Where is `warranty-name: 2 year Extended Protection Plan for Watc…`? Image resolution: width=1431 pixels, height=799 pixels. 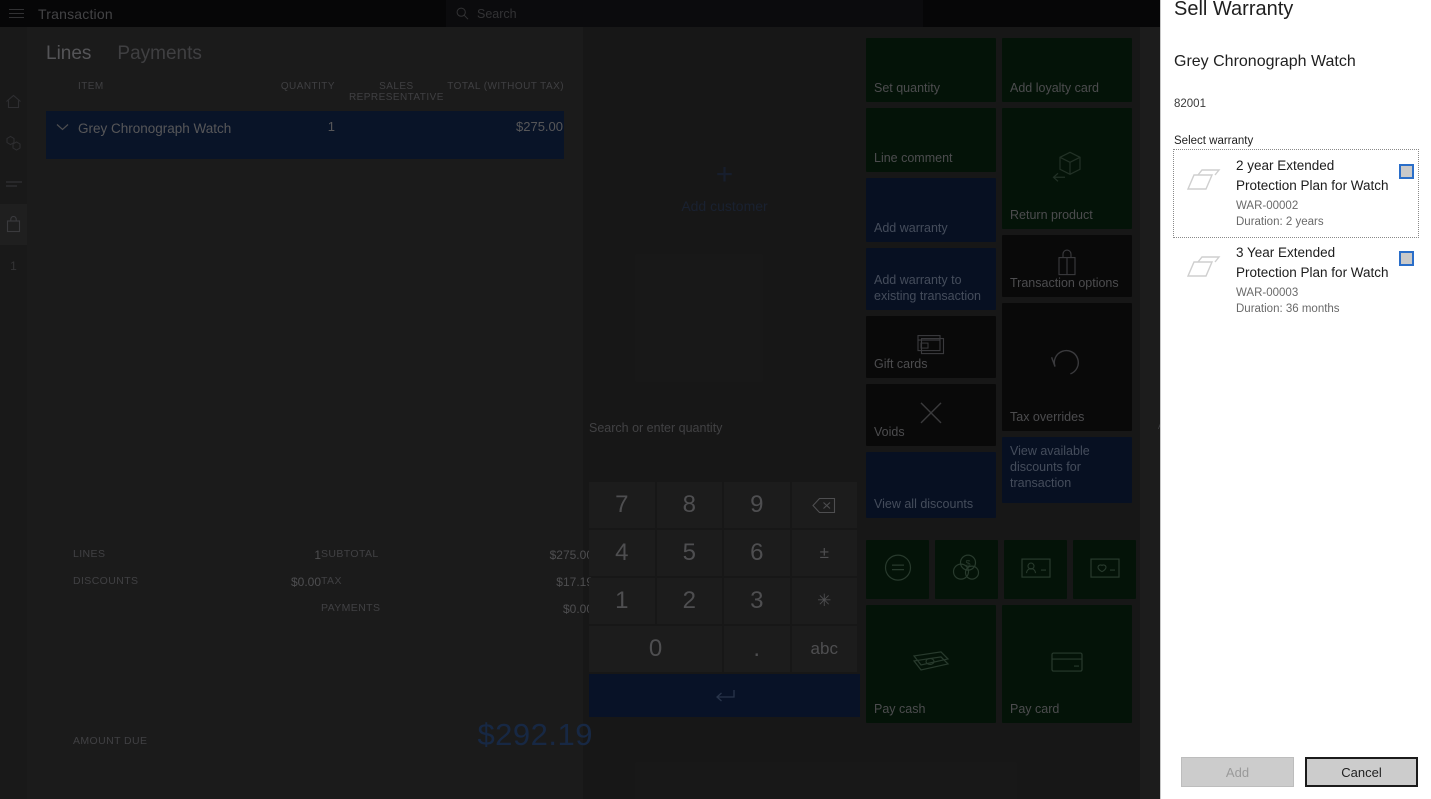 warranty-name: 2 year Extended Protection Plan for Watc… is located at coordinates (1312, 175).